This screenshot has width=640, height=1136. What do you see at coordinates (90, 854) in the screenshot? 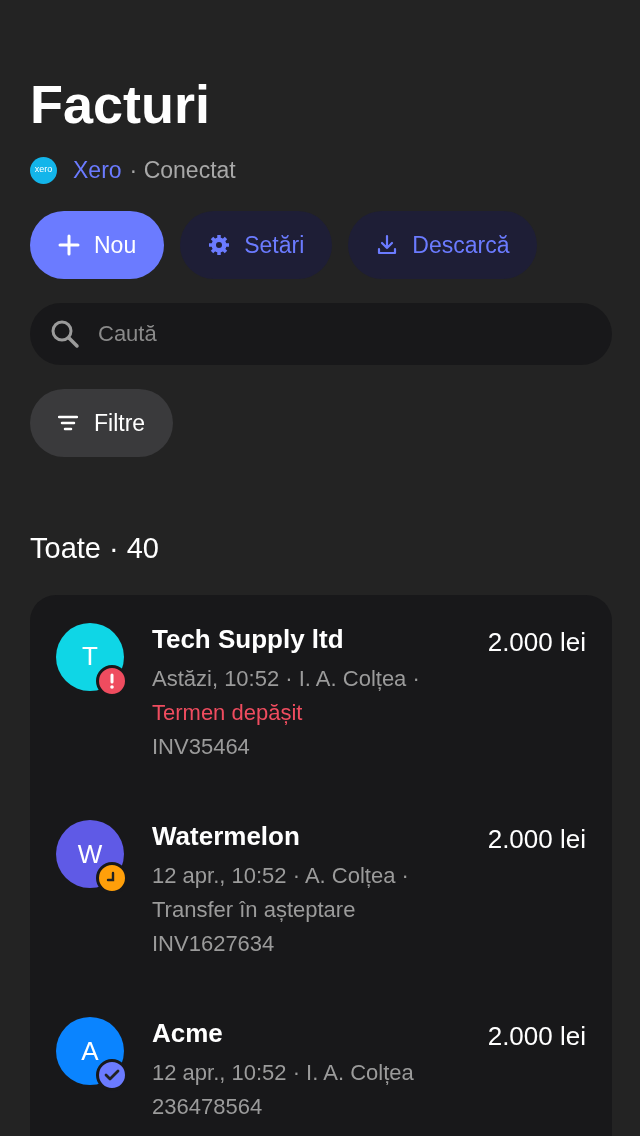
I see `avatar-initial: W` at bounding box center [90, 854].